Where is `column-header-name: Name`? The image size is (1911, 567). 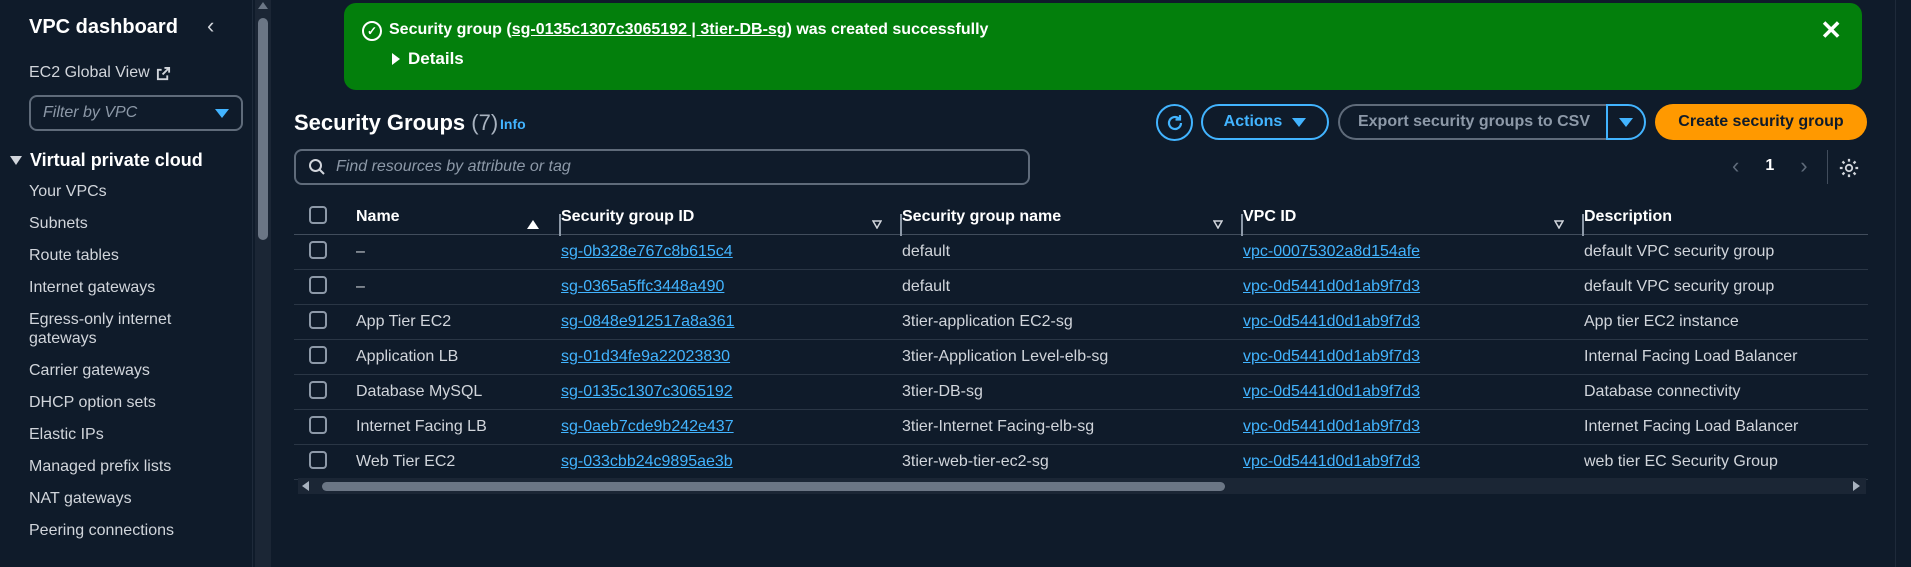 column-header-name: Name is located at coordinates (458, 222).